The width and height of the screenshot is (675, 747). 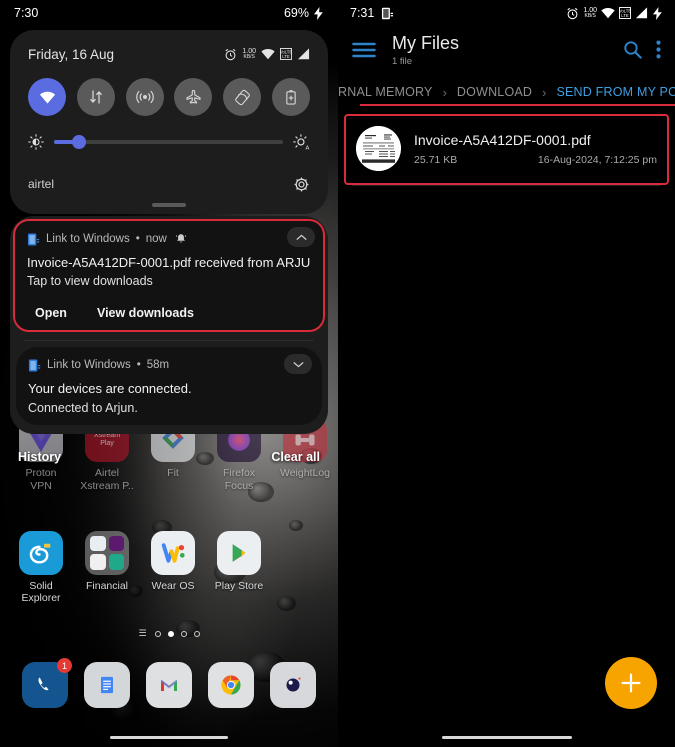 What do you see at coordinates (502, 139) in the screenshot?
I see `file-name: Invoice-A5A412DF-0001.pdf` at bounding box center [502, 139].